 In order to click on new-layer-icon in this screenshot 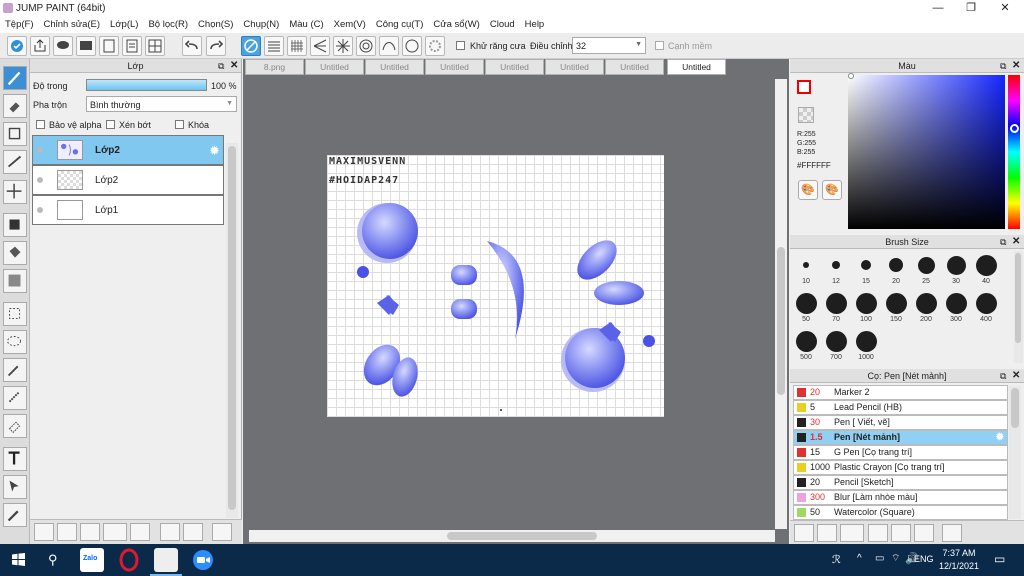, I will do `click(44, 532)`.